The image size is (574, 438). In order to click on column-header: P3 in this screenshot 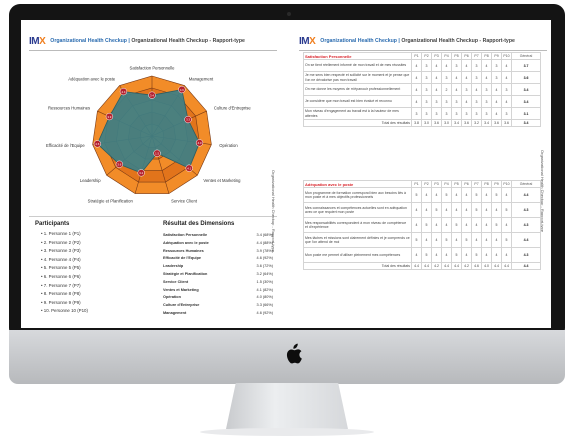, I will do `click(436, 184)`.